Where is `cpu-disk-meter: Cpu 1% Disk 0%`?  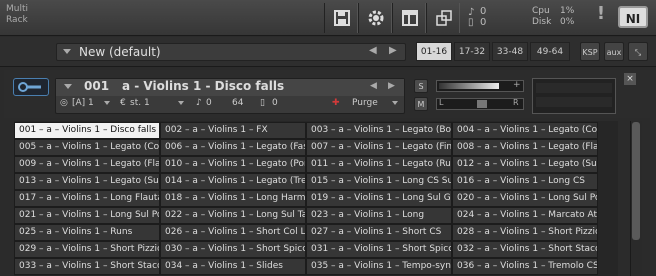
cpu-disk-meter: Cpu 1% Disk 0% is located at coordinates (560, 18).